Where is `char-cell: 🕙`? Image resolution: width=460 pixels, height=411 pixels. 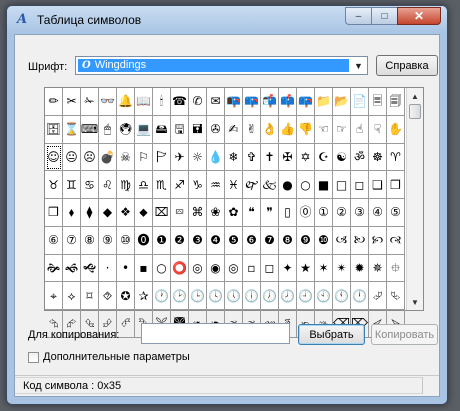
char-cell: 🕙 is located at coordinates (324, 296).